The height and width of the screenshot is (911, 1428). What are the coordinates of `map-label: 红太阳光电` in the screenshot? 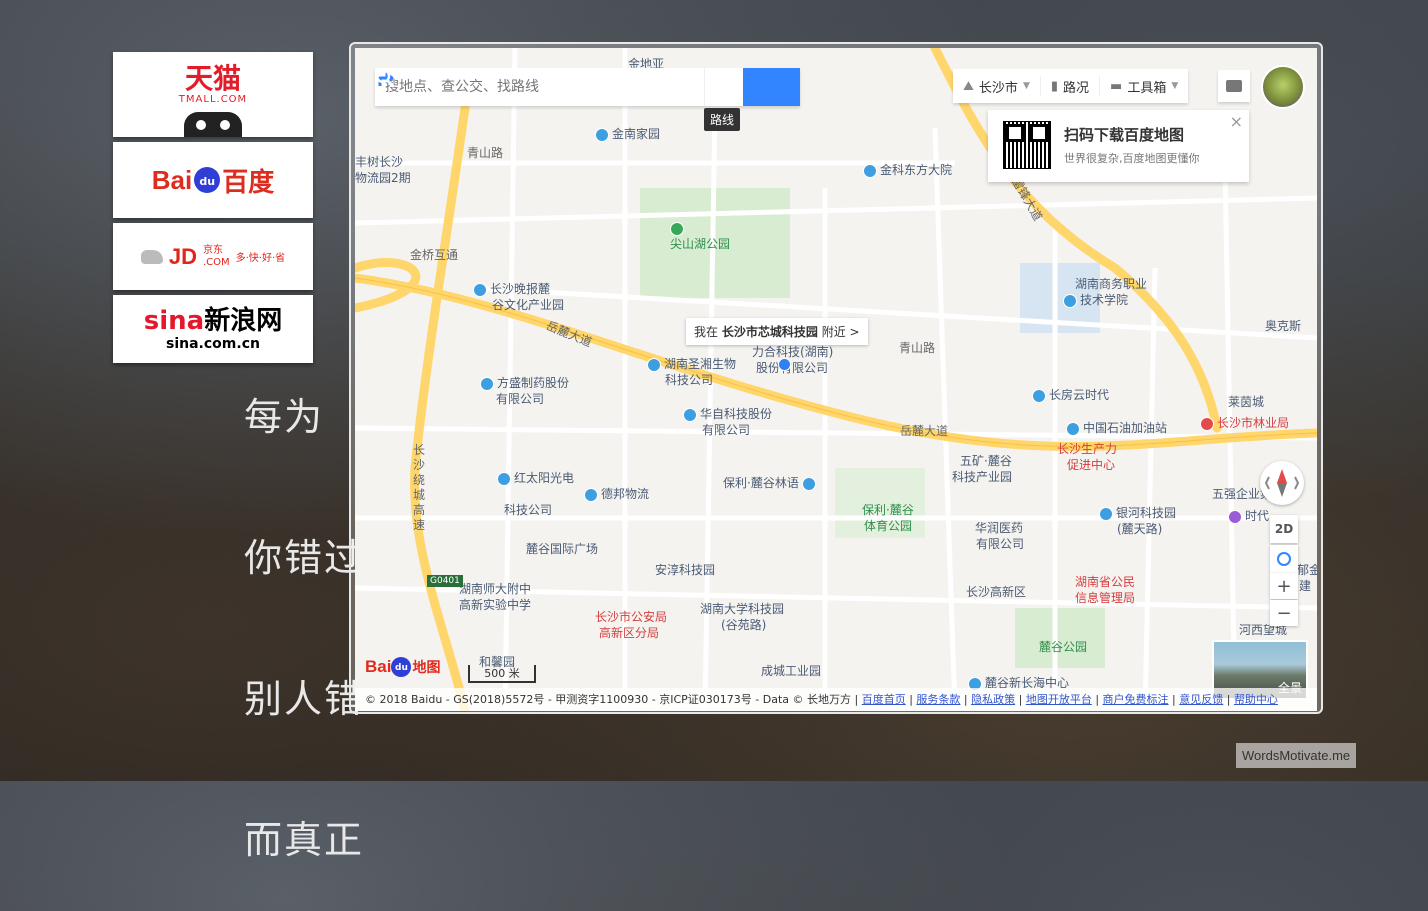 It's located at (535, 478).